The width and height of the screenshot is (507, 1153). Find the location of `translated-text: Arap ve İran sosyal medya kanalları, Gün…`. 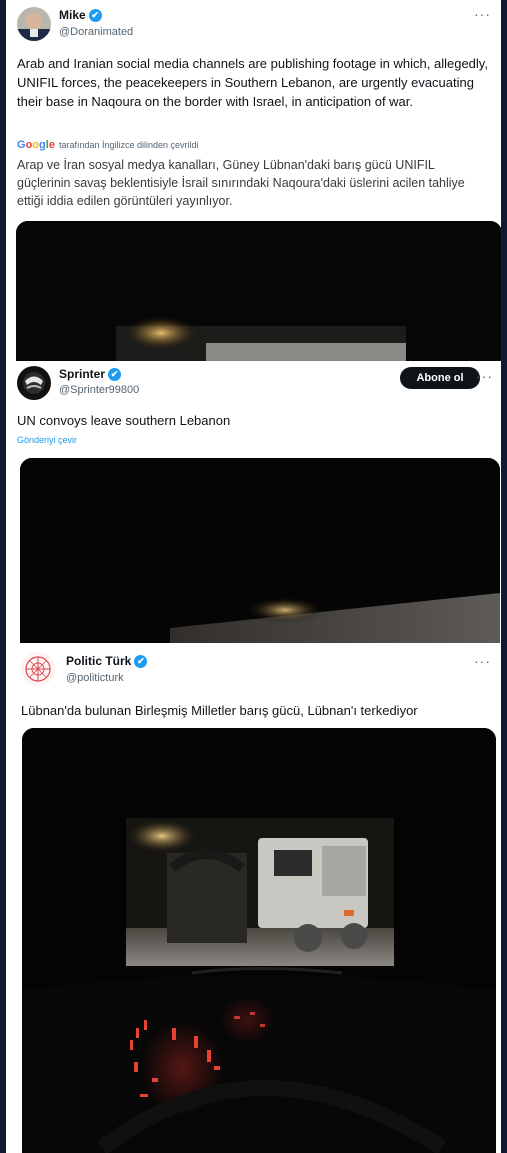

translated-text: Arap ve İran sosyal medya kanalları, Gün… is located at coordinates (241, 183).